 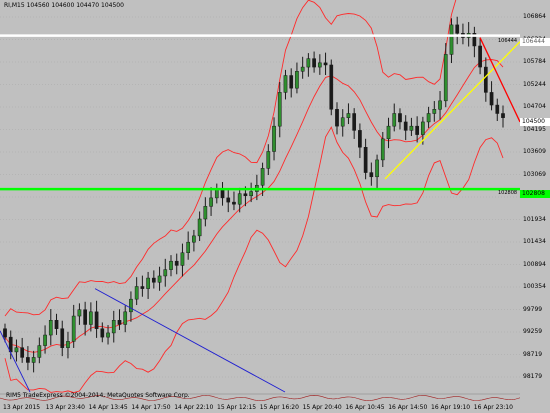 What do you see at coordinates (75, 5) in the screenshot?
I see `ohlc-values: 104560 104600 104470 104500` at bounding box center [75, 5].